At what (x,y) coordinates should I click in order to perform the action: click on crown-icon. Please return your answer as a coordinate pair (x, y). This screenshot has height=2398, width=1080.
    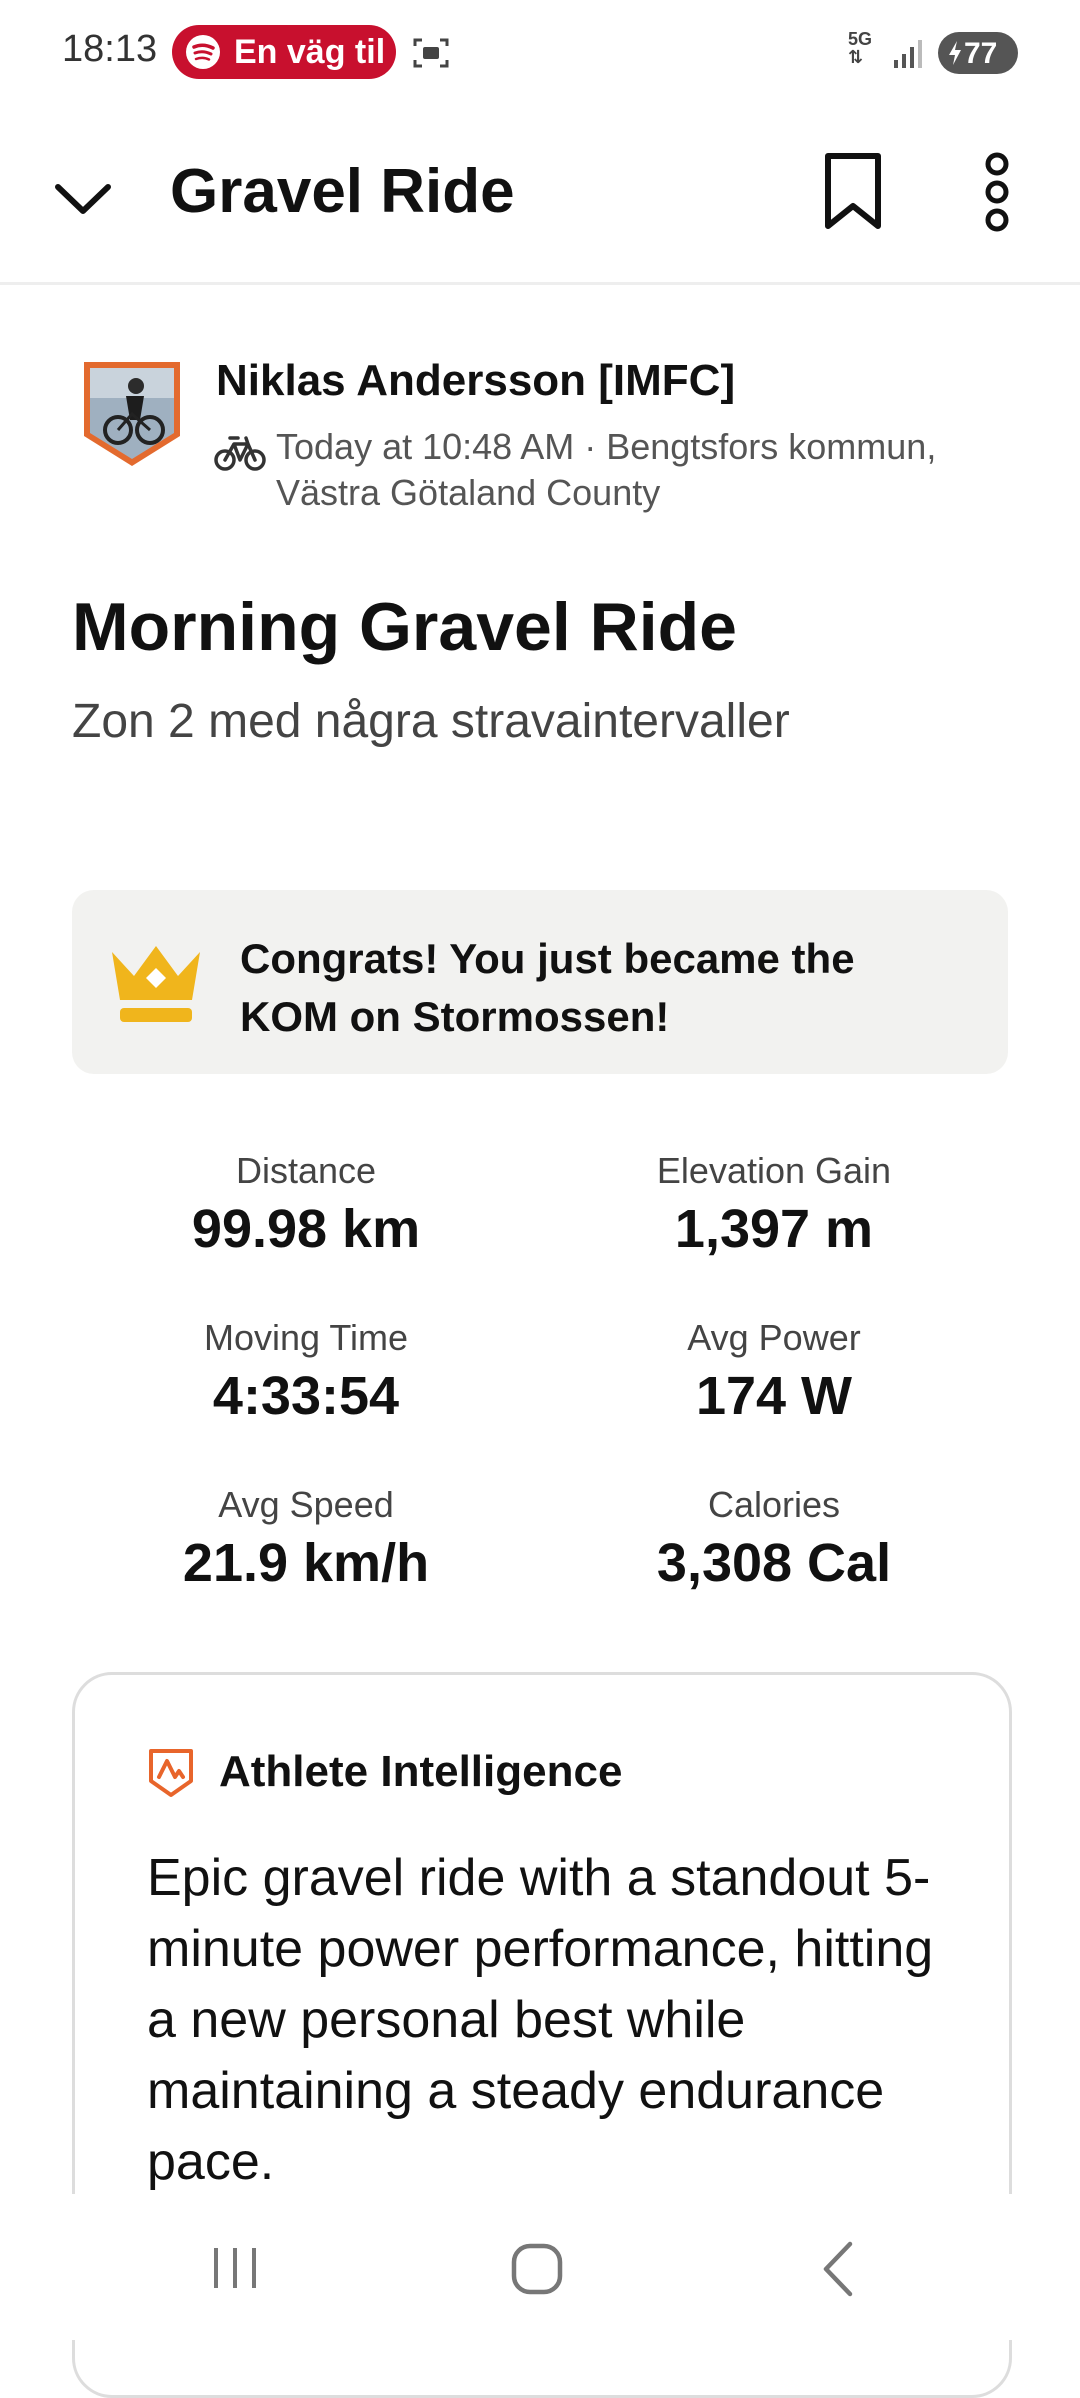
    Looking at the image, I should click on (156, 985).